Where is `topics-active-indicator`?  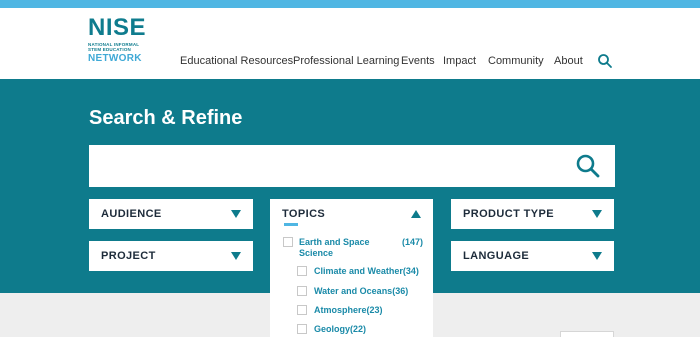 topics-active-indicator is located at coordinates (291, 224).